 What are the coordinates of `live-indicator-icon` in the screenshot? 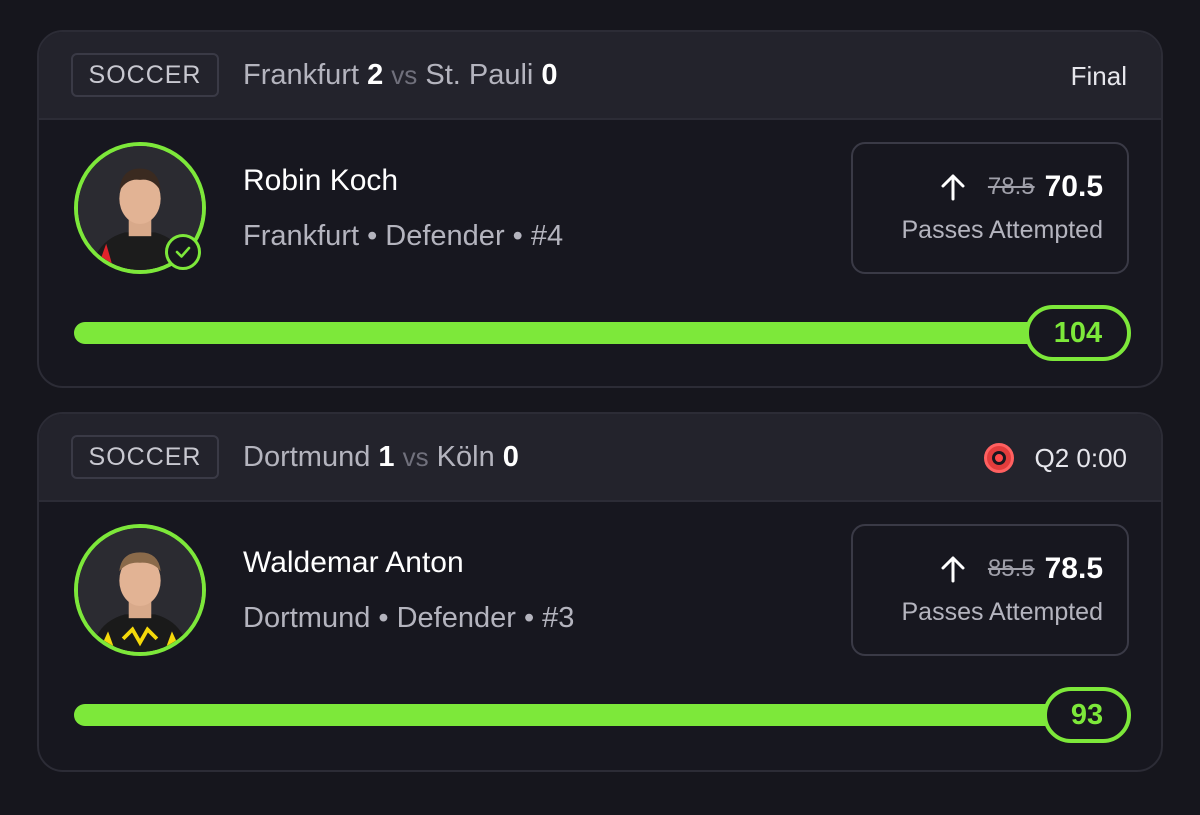 It's located at (999, 458).